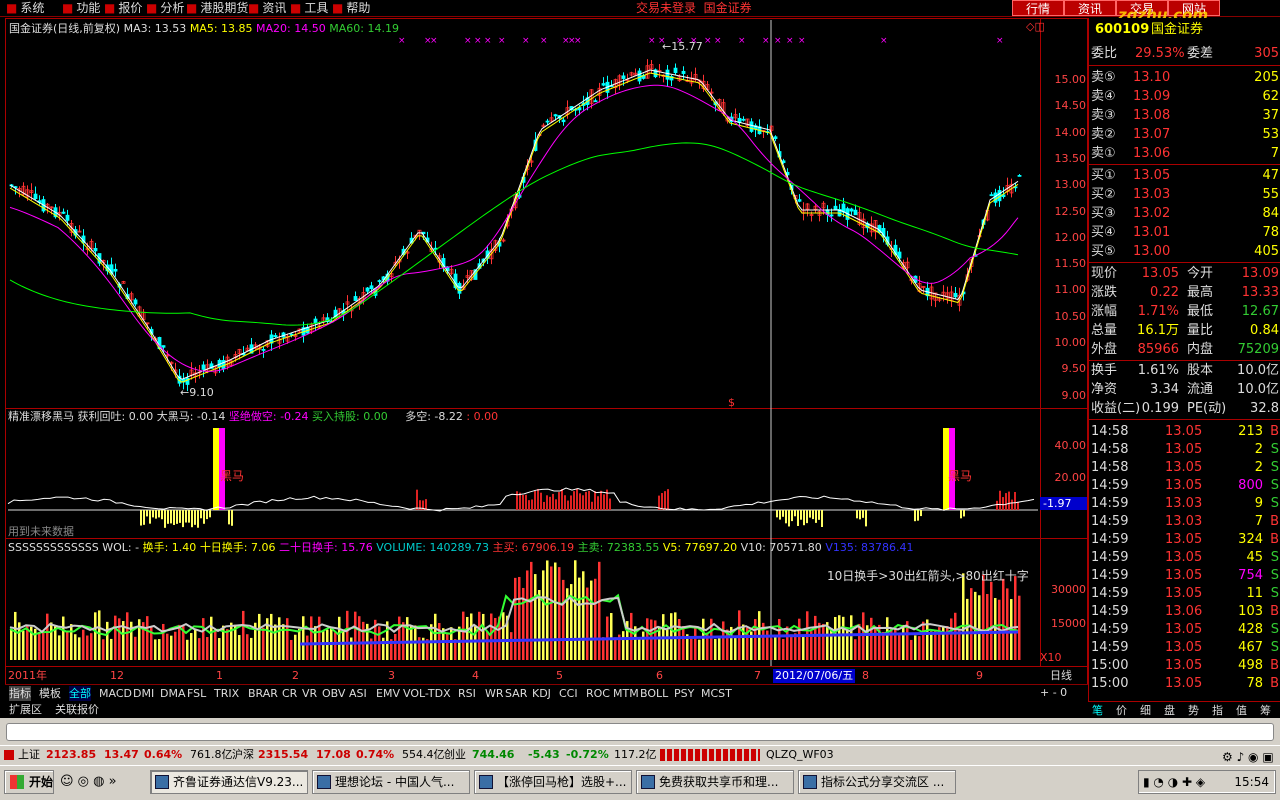  I want to click on tab-指标: 指标, so click(20, 693).